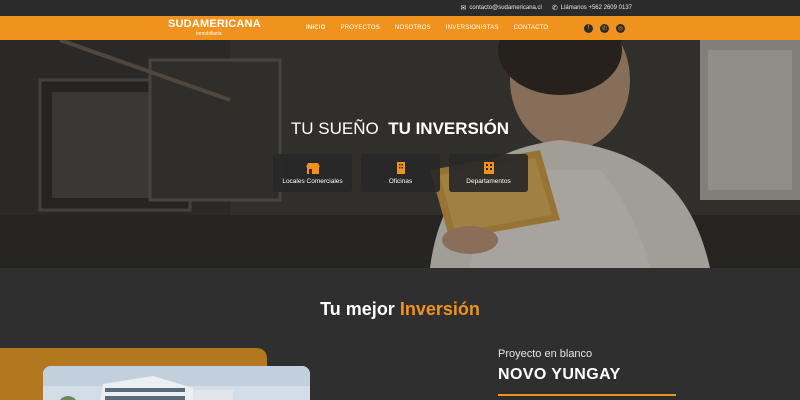 The height and width of the screenshot is (400, 800). What do you see at coordinates (596, 8) in the screenshot?
I see `phone-text: Llámanos +562 2609 0137` at bounding box center [596, 8].